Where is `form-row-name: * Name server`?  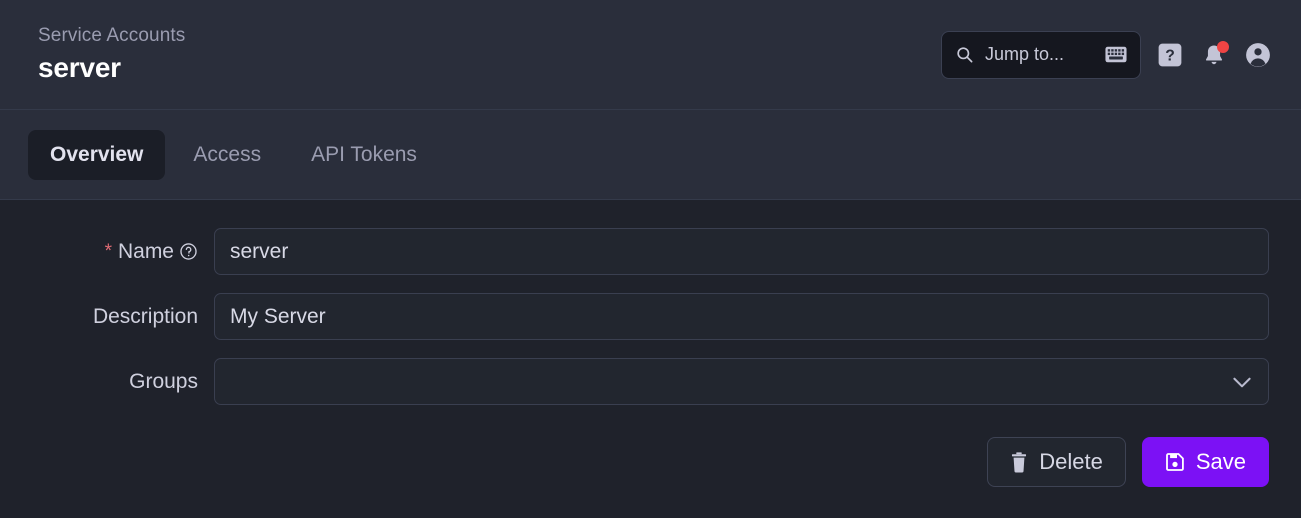
form-row-name: * Name server is located at coordinates (650, 251).